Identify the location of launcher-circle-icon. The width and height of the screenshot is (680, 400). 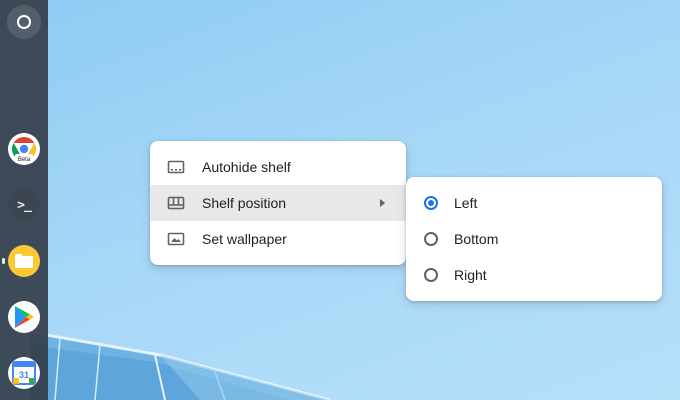
(24, 22).